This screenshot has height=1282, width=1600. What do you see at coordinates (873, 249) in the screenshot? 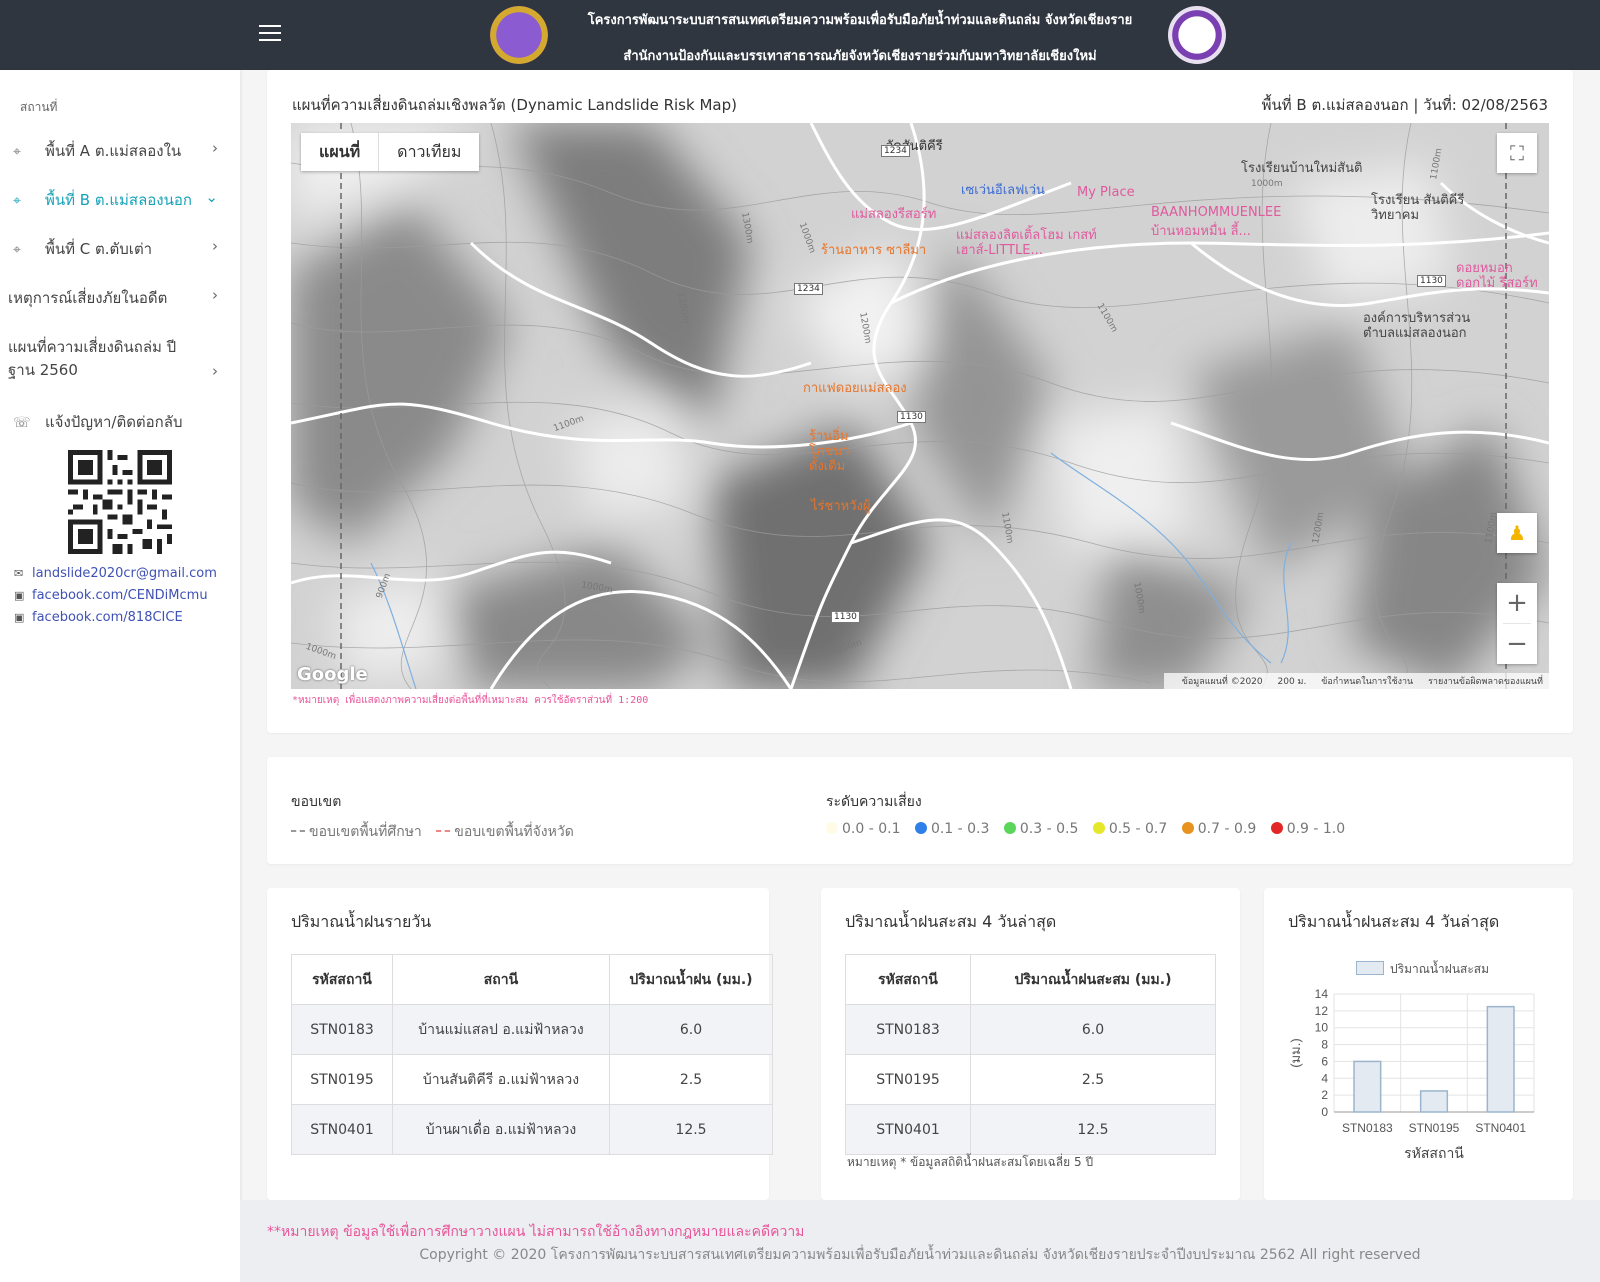
I see `place-label: ร้านอาหาร ซาลีมา` at bounding box center [873, 249].